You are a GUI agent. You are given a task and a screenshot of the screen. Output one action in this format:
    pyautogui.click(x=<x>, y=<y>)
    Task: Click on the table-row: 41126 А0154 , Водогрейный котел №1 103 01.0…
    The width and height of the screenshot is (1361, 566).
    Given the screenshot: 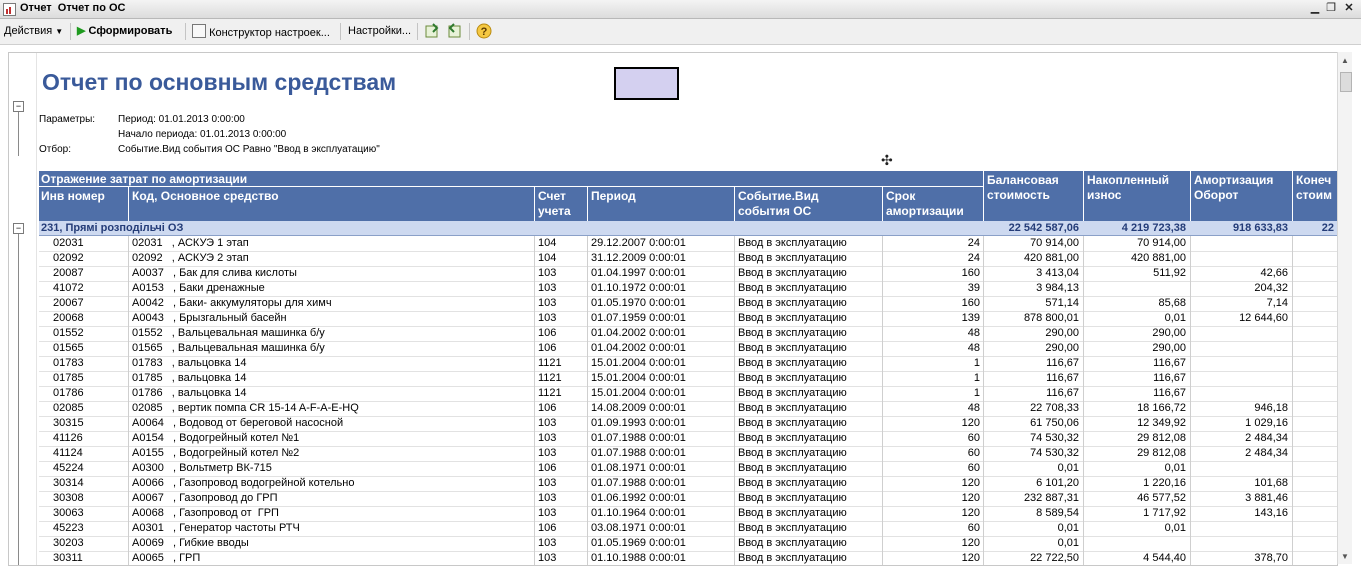 What is the action you would take?
    pyautogui.click(x=688, y=439)
    